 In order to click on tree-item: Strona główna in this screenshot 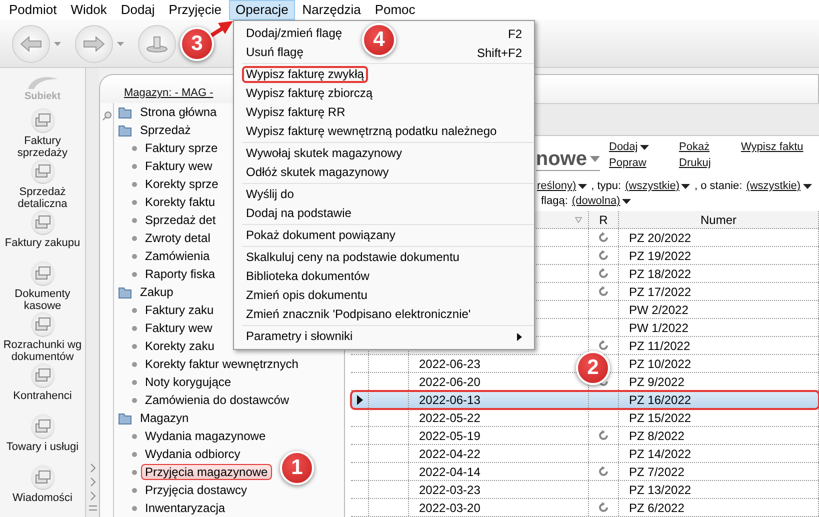, I will do `click(178, 112)`.